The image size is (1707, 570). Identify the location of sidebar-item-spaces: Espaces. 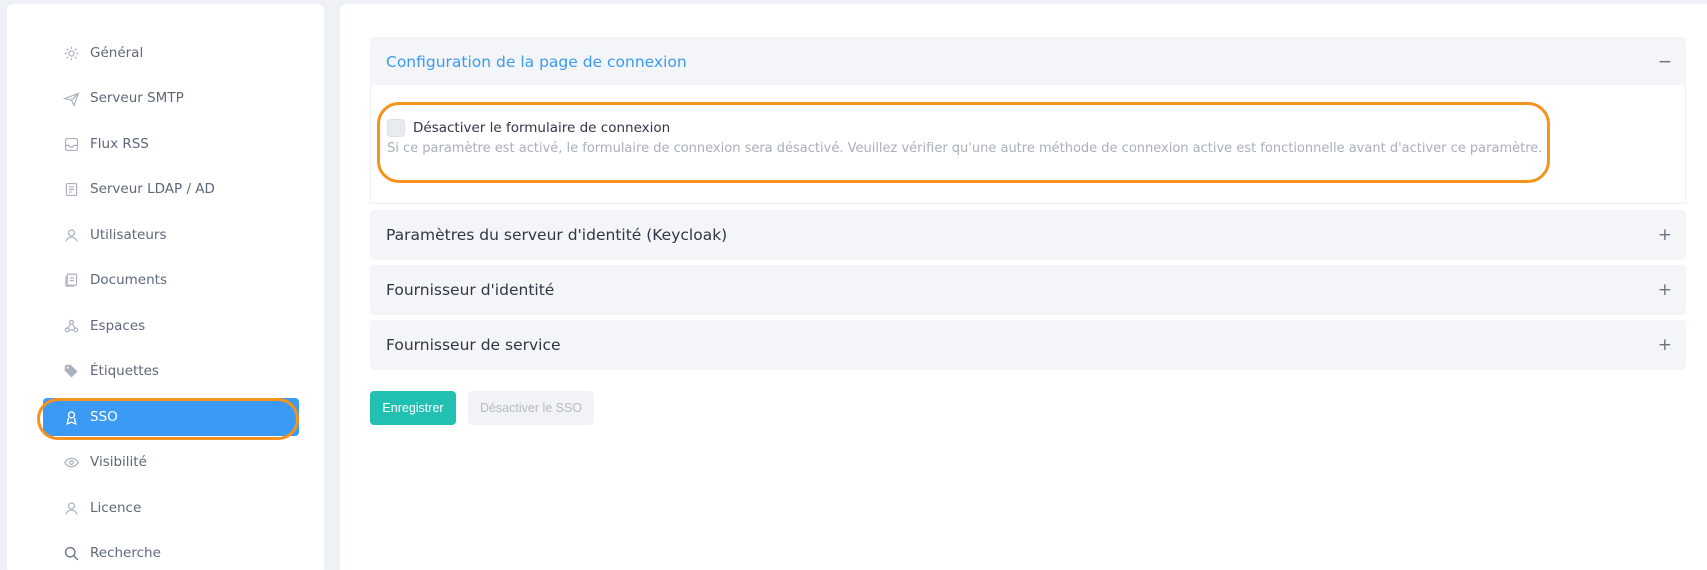
(171, 326).